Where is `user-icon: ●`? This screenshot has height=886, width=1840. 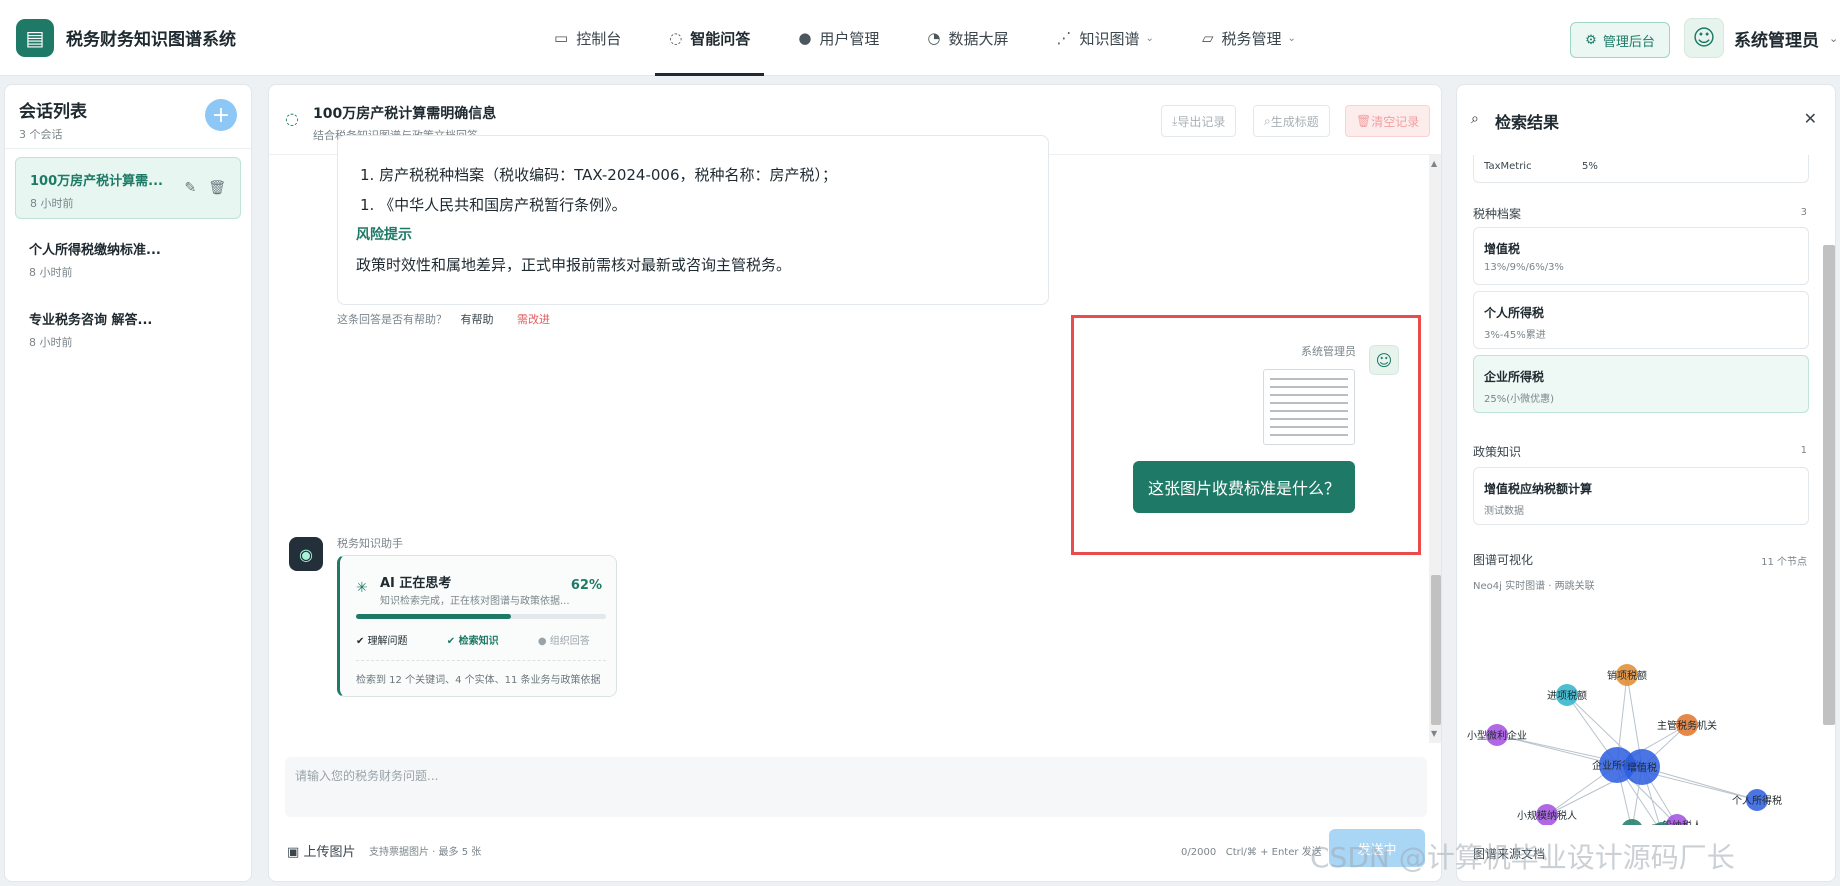 user-icon: ● is located at coordinates (805, 38).